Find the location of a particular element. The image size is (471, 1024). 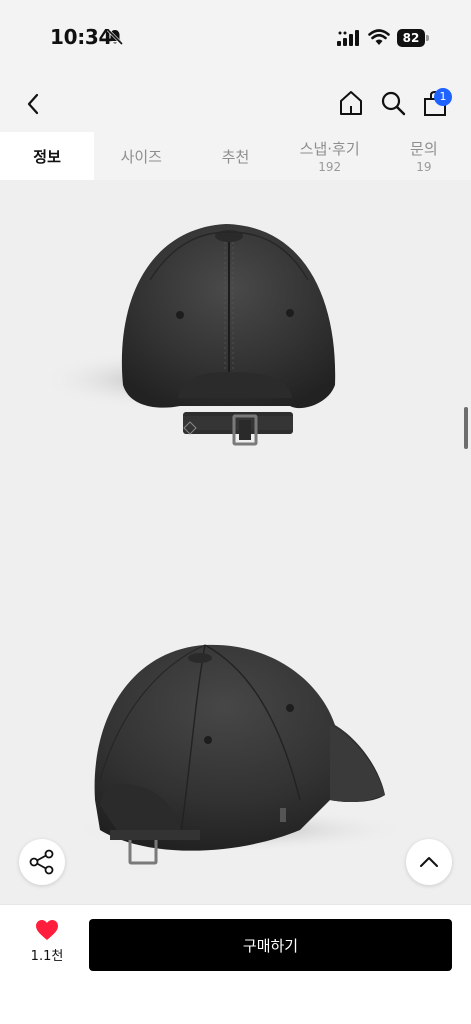

signal-icon is located at coordinates (348, 38).